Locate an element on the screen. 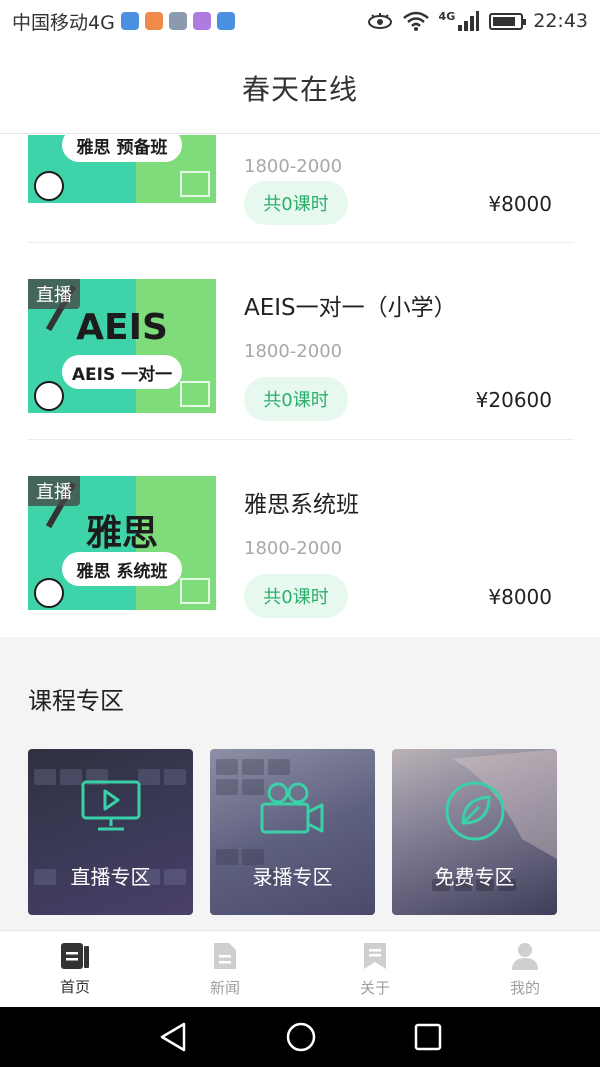 The height and width of the screenshot is (1067, 600). status-bar: 中国移动4G 4G 22:43 is located at coordinates (300, 21).